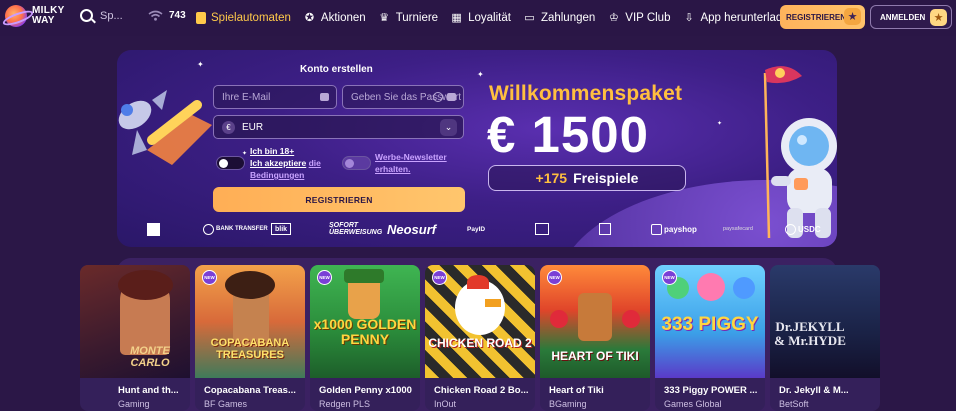  I want to click on game-provider: BetSoft, so click(794, 404).